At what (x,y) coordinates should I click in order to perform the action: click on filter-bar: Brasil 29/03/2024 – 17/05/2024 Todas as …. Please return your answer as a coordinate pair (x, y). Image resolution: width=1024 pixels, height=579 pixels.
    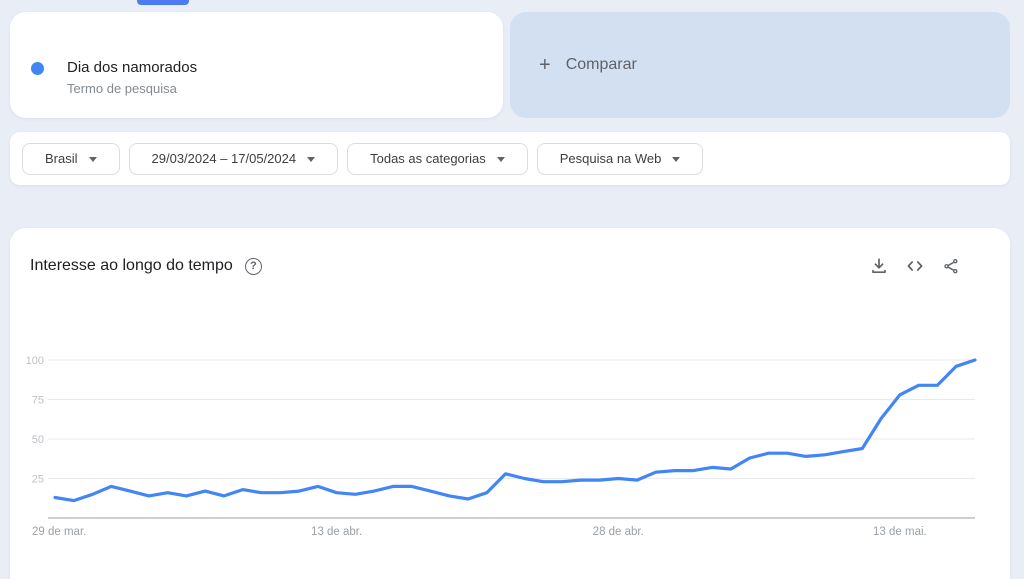
    Looking at the image, I should click on (510, 158).